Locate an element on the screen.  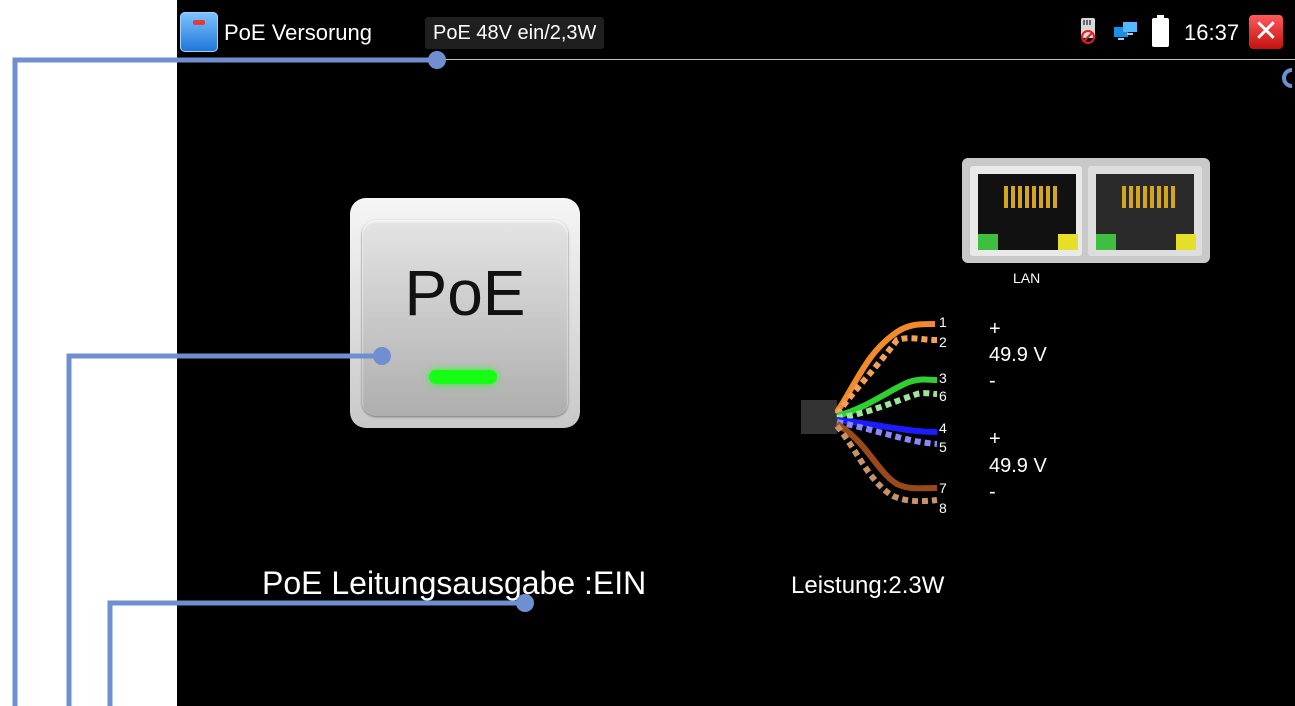
callout-line-poe-button is located at coordinates (224, 529).